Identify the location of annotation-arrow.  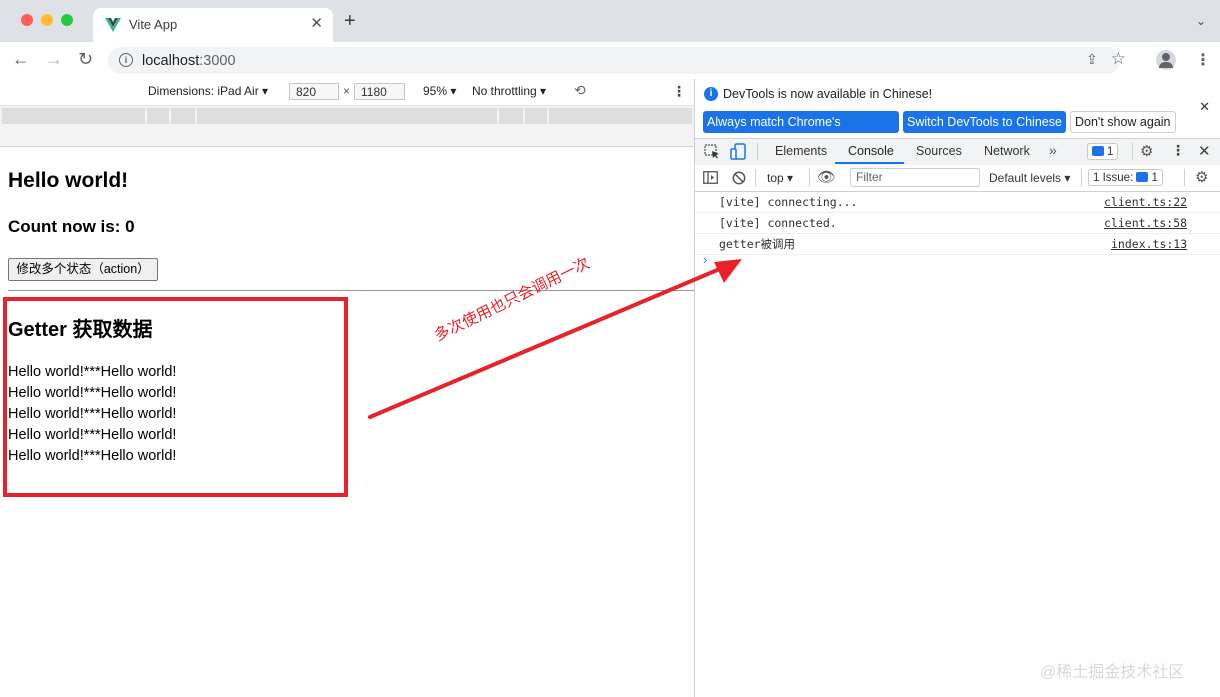
(555, 339).